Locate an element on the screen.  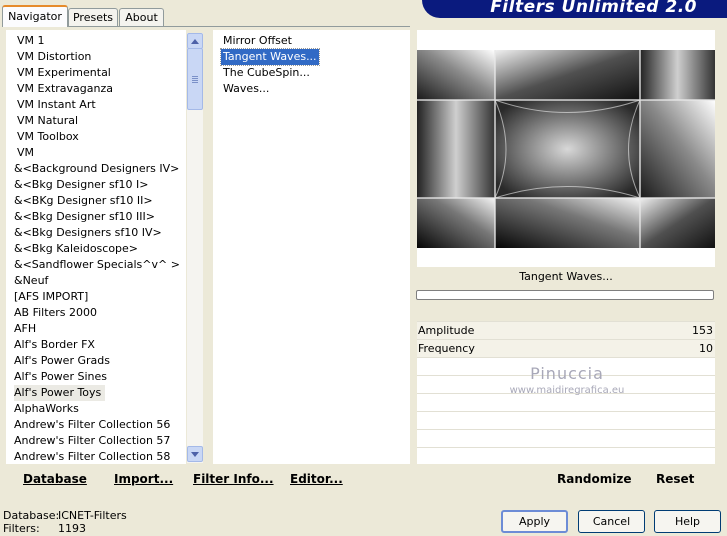
category-item: &<Sandflower Specials^v^ > is located at coordinates (97, 265).